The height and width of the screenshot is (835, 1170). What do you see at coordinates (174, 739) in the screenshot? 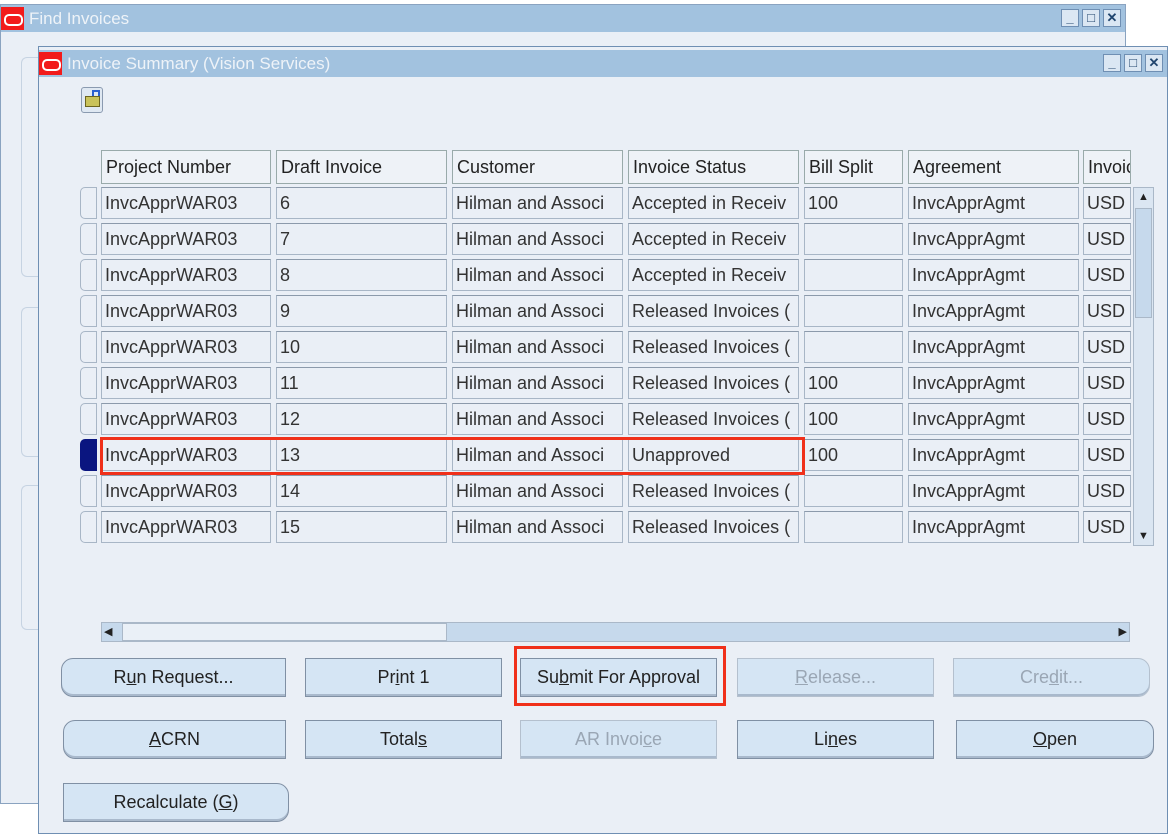
I see `acrn-button: ACRN` at bounding box center [174, 739].